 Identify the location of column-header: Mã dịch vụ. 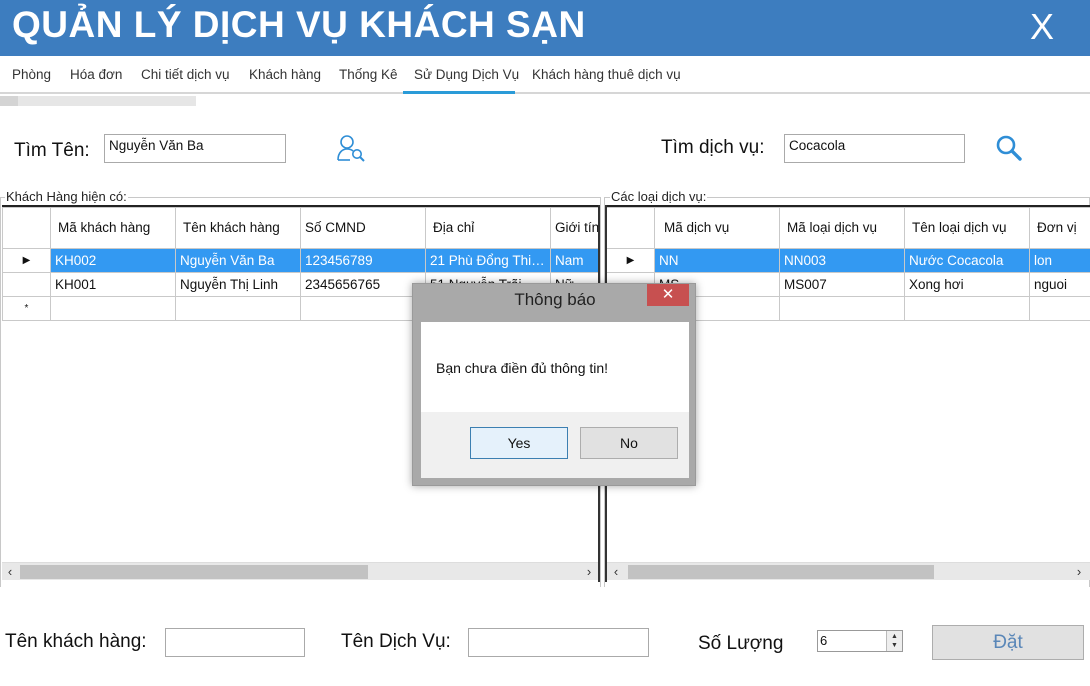
(717, 228).